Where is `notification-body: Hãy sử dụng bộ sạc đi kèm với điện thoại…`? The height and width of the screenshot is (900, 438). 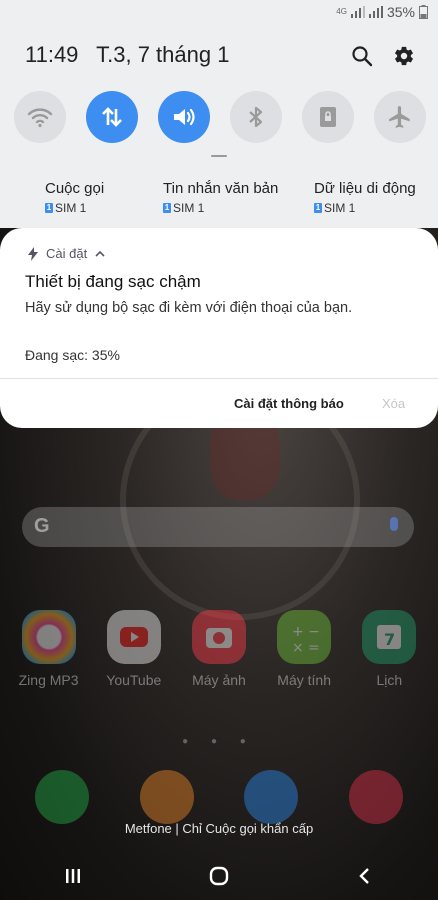
notification-body: Hãy sử dụng bộ sạc đi kèm với điện thoại… is located at coordinates (189, 308).